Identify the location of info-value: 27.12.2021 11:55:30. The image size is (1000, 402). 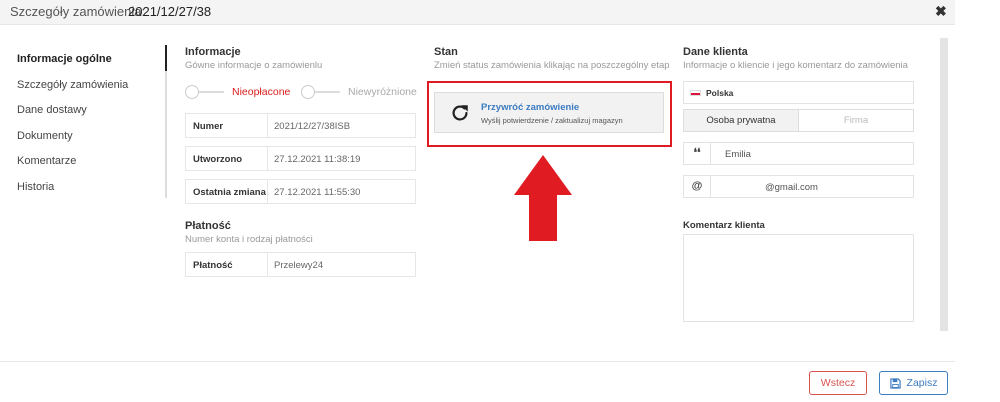
(317, 192).